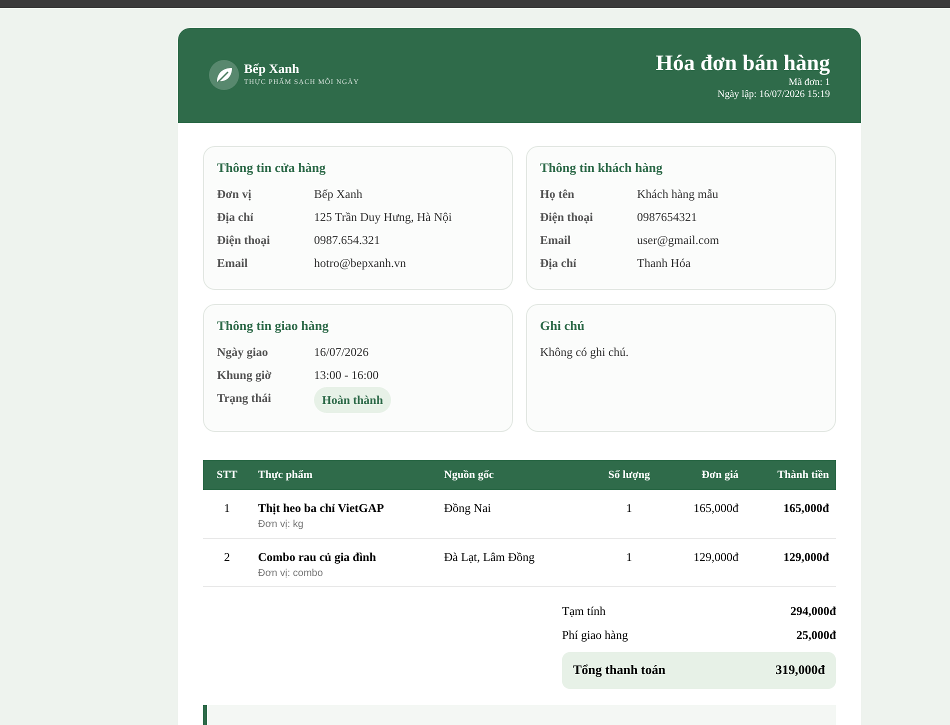  Describe the element at coordinates (272, 168) in the screenshot. I see `card-title: Thông tin cửa hàng` at that location.